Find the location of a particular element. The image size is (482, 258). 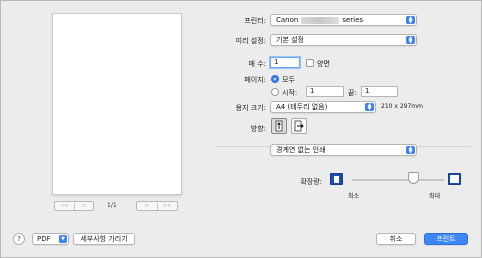

portrait-button is located at coordinates (279, 126).